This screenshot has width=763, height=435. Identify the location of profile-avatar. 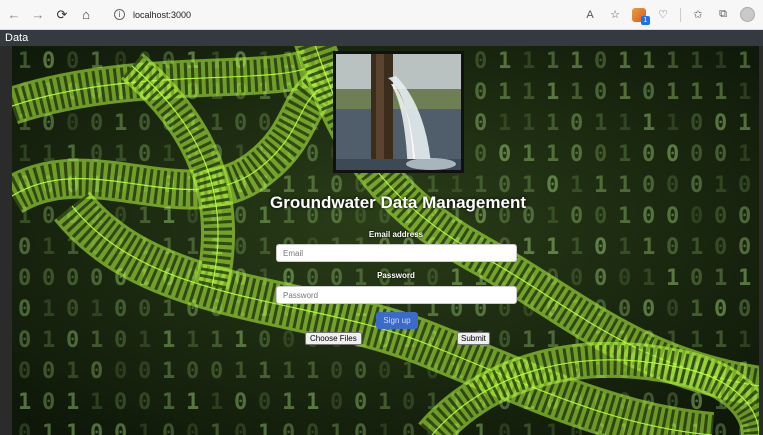
(747, 14).